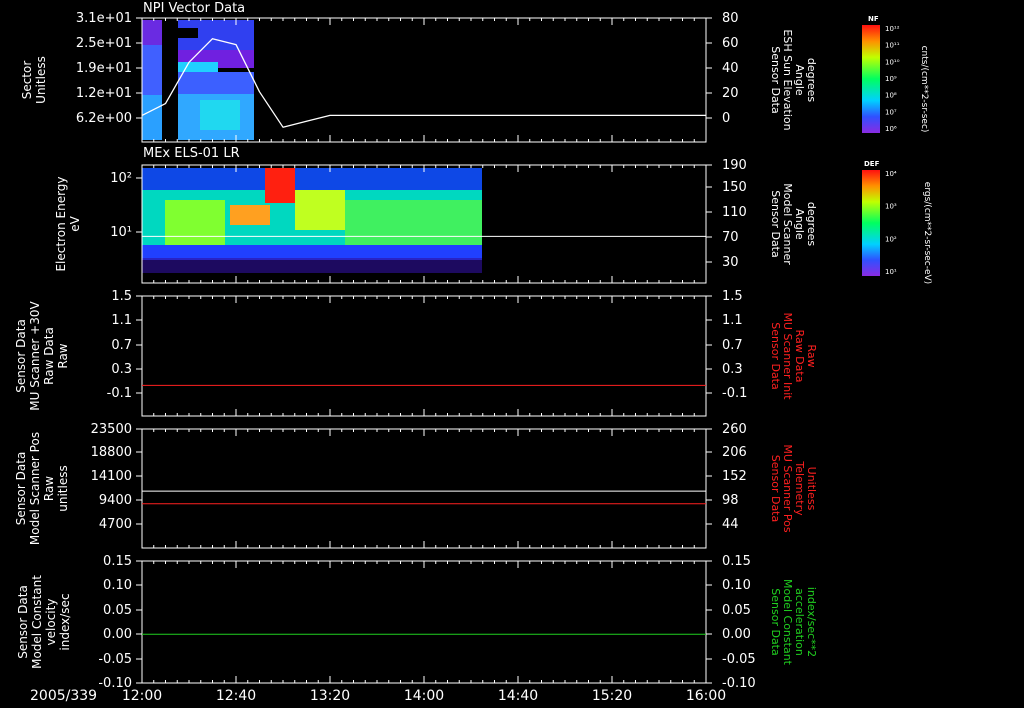 This screenshot has height=708, width=1024. Describe the element at coordinates (194, 8) in the screenshot. I see `panel1-title: NPI Vector Data` at that location.